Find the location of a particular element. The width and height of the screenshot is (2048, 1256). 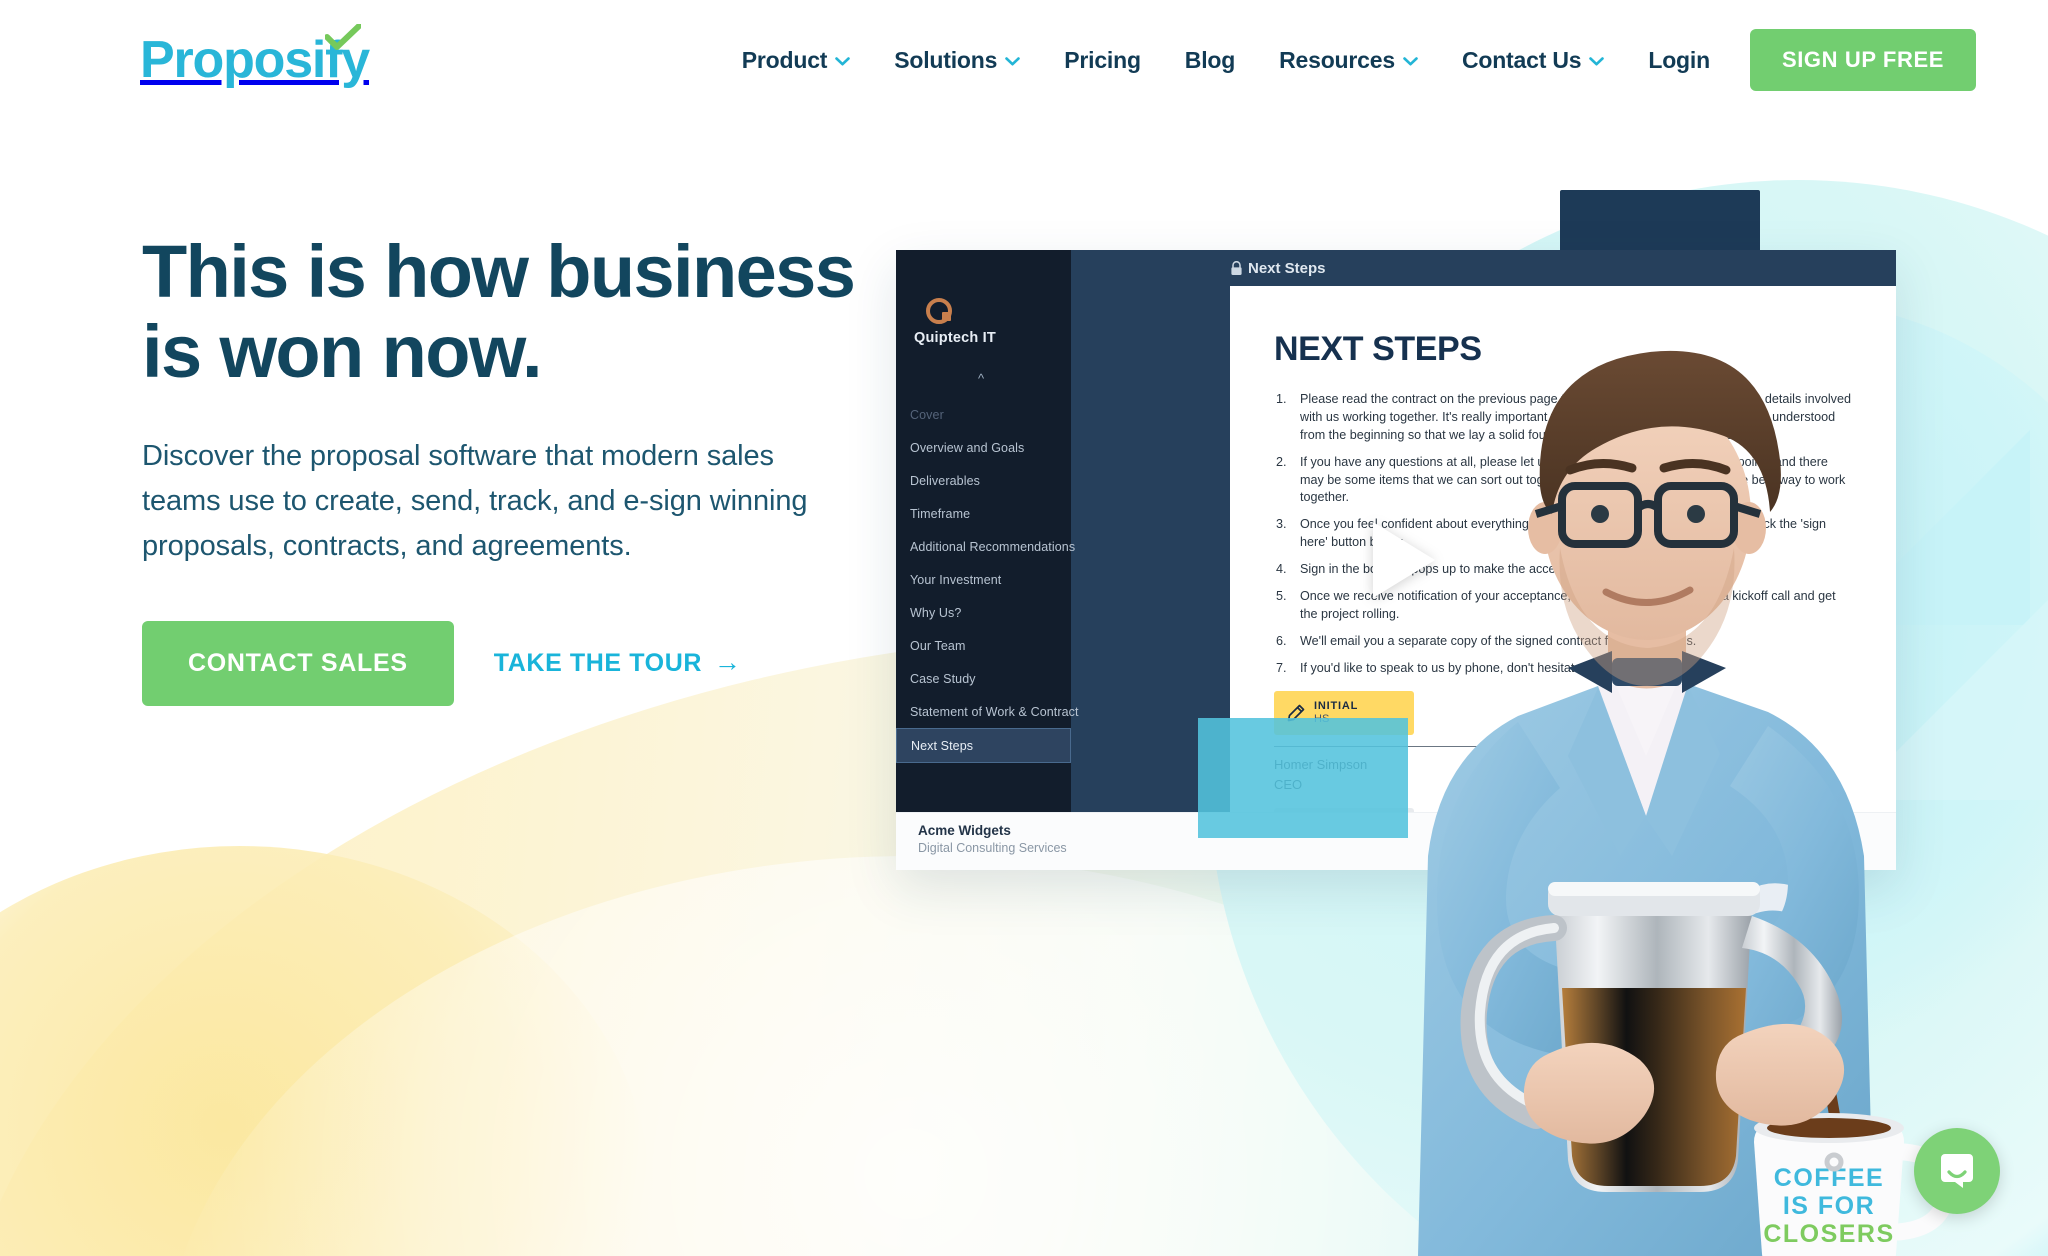

nav-item-solutions: Solutions is located at coordinates (957, 60).